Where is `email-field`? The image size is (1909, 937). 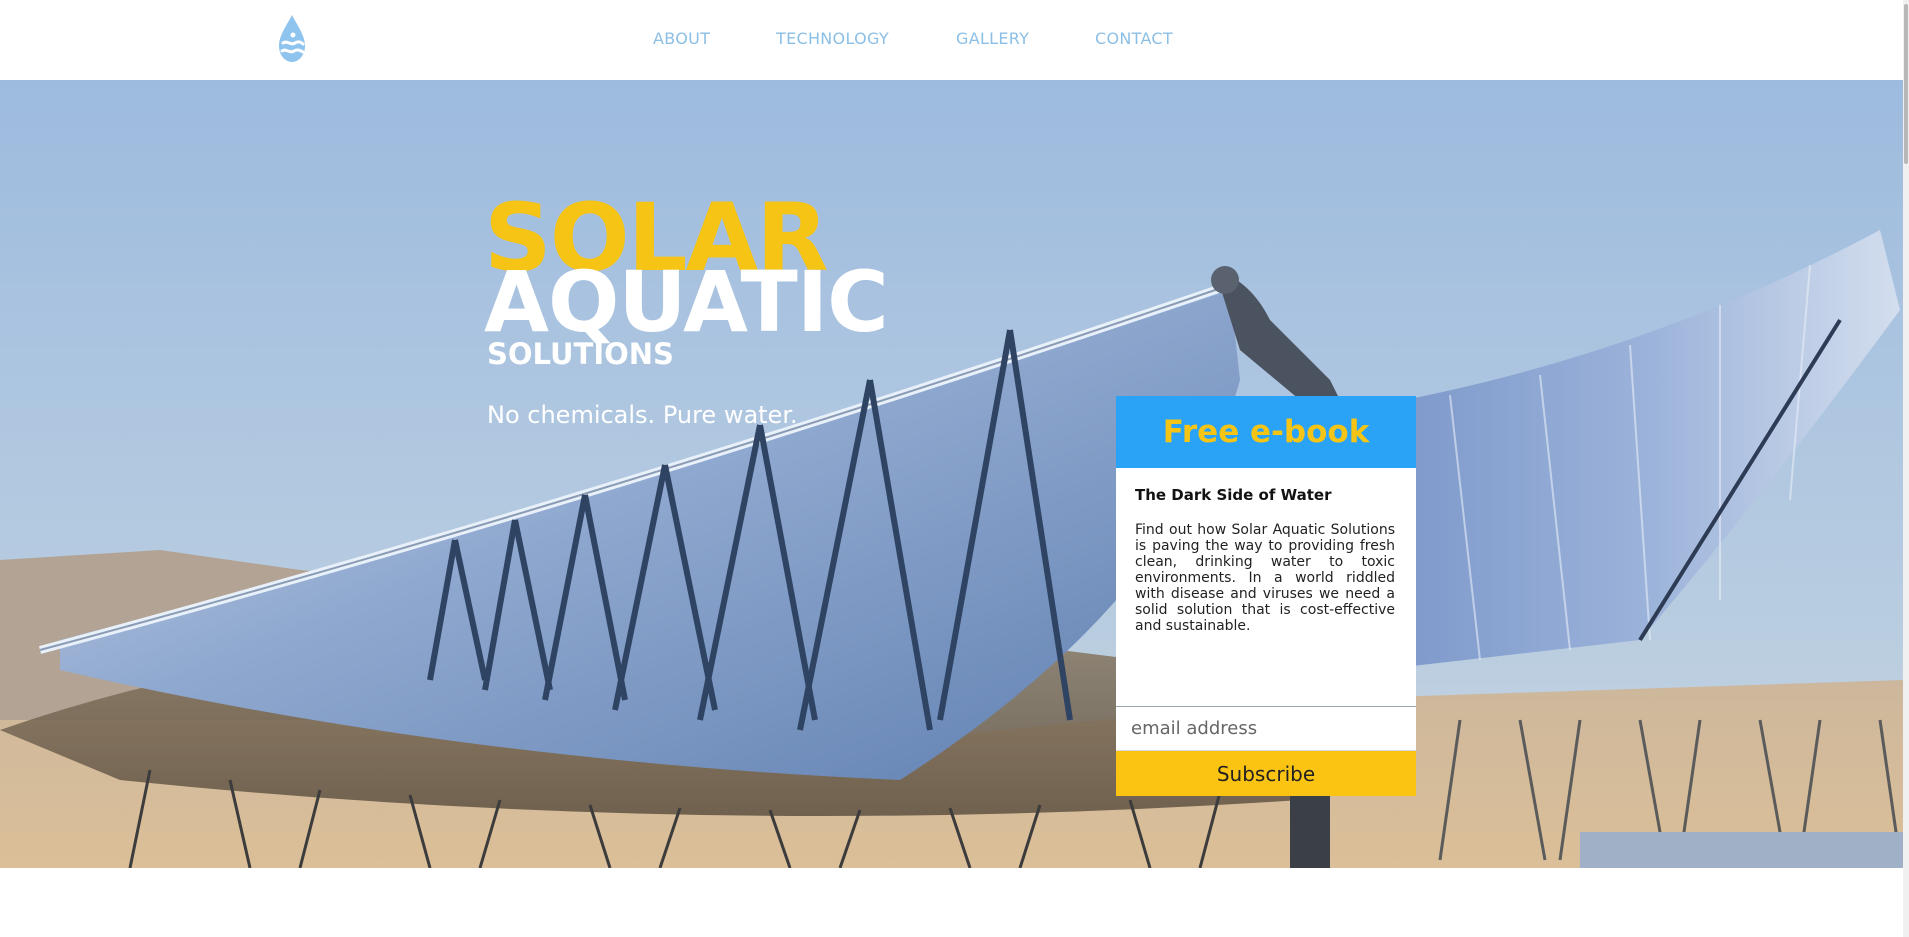 email-field is located at coordinates (1266, 728).